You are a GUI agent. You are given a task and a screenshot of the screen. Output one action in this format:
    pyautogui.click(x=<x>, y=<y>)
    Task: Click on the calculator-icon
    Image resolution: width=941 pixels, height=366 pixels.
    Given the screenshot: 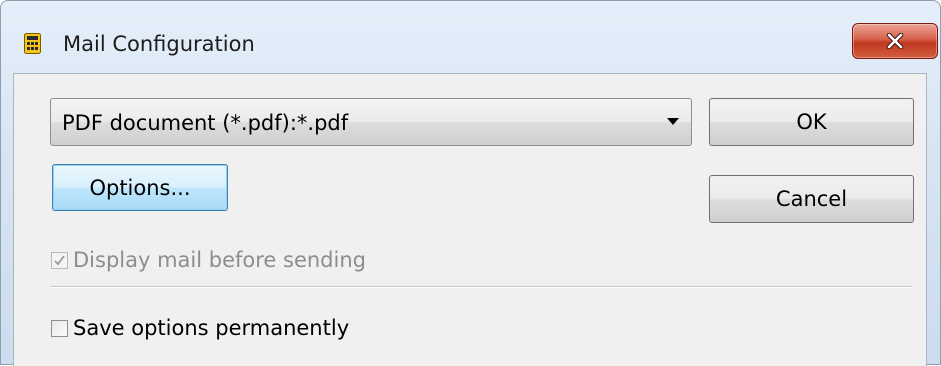 What is the action you would take?
    pyautogui.click(x=32, y=43)
    